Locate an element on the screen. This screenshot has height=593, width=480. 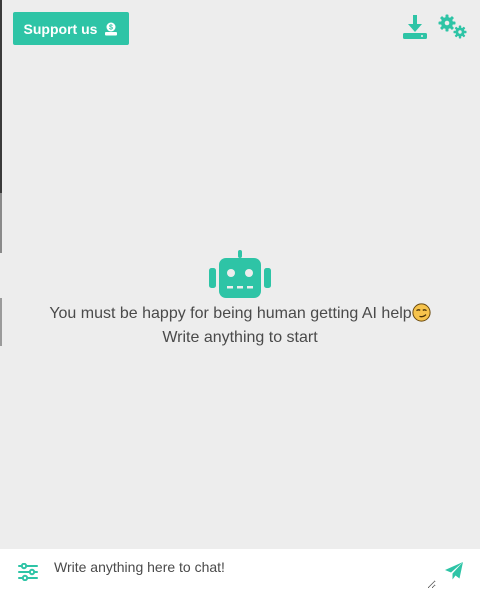
chat-composer is located at coordinates (240, 571).